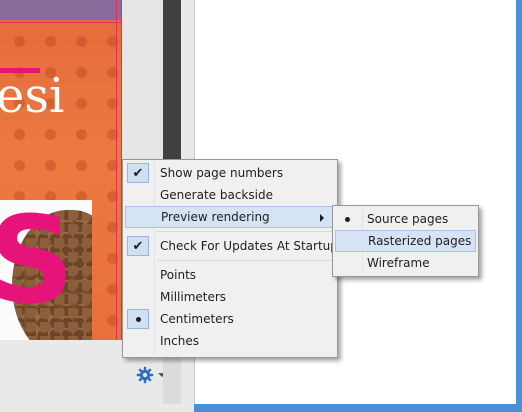  I want to click on menu-item-label: Rasterized pages, so click(420, 241).